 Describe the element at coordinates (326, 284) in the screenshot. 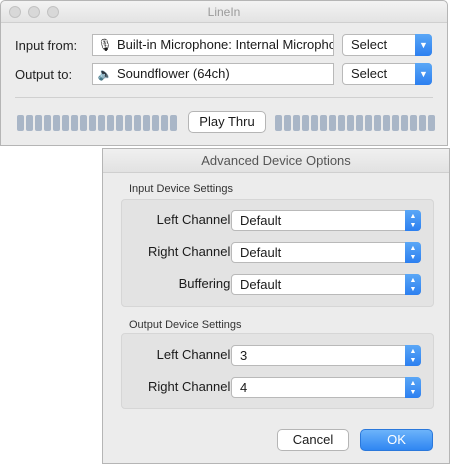

I see `buffering-popup: Default ▲ ▼` at that location.